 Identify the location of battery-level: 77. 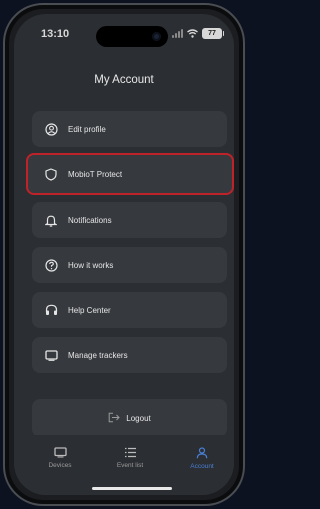
(212, 33).